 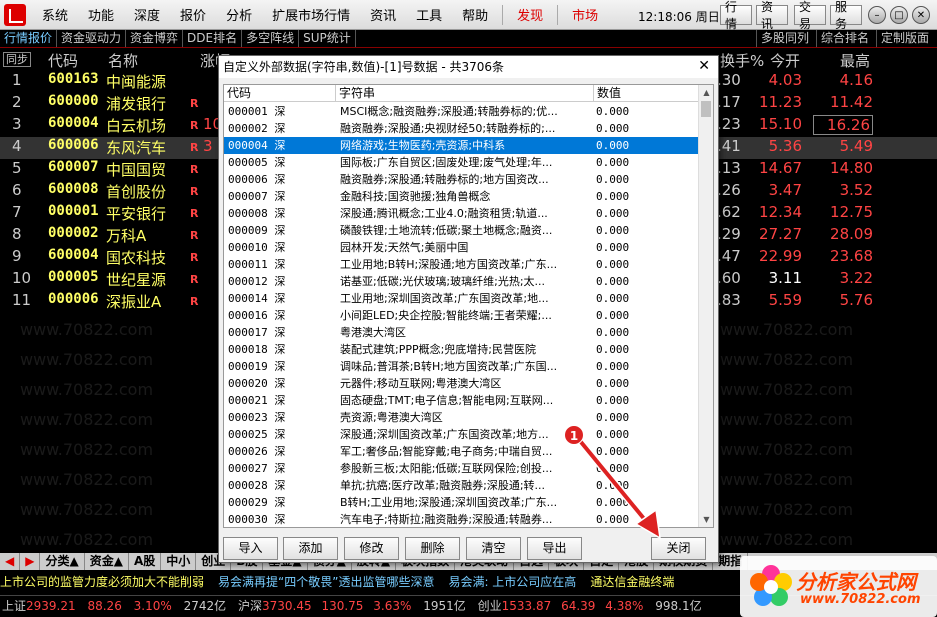 What do you see at coordinates (239, 14) in the screenshot?
I see `menu-analysis: 分析` at bounding box center [239, 14].